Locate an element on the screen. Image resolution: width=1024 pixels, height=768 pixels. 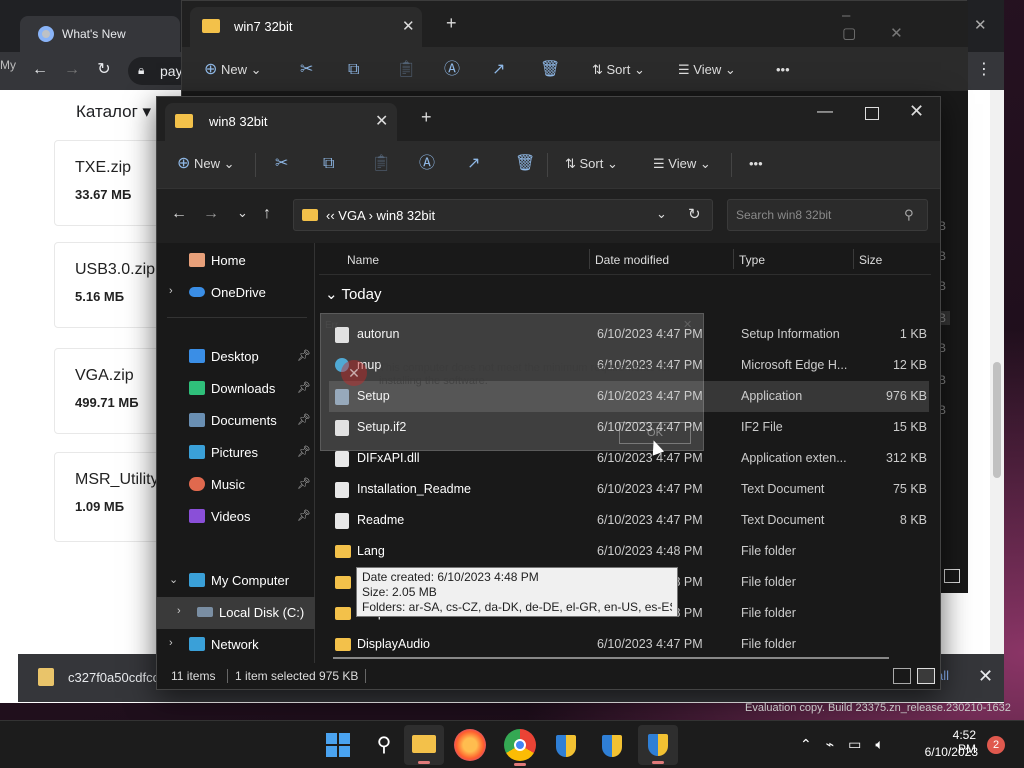
nav-item-desktop: Desktop 📌︎ is located at coordinates (236, 357).